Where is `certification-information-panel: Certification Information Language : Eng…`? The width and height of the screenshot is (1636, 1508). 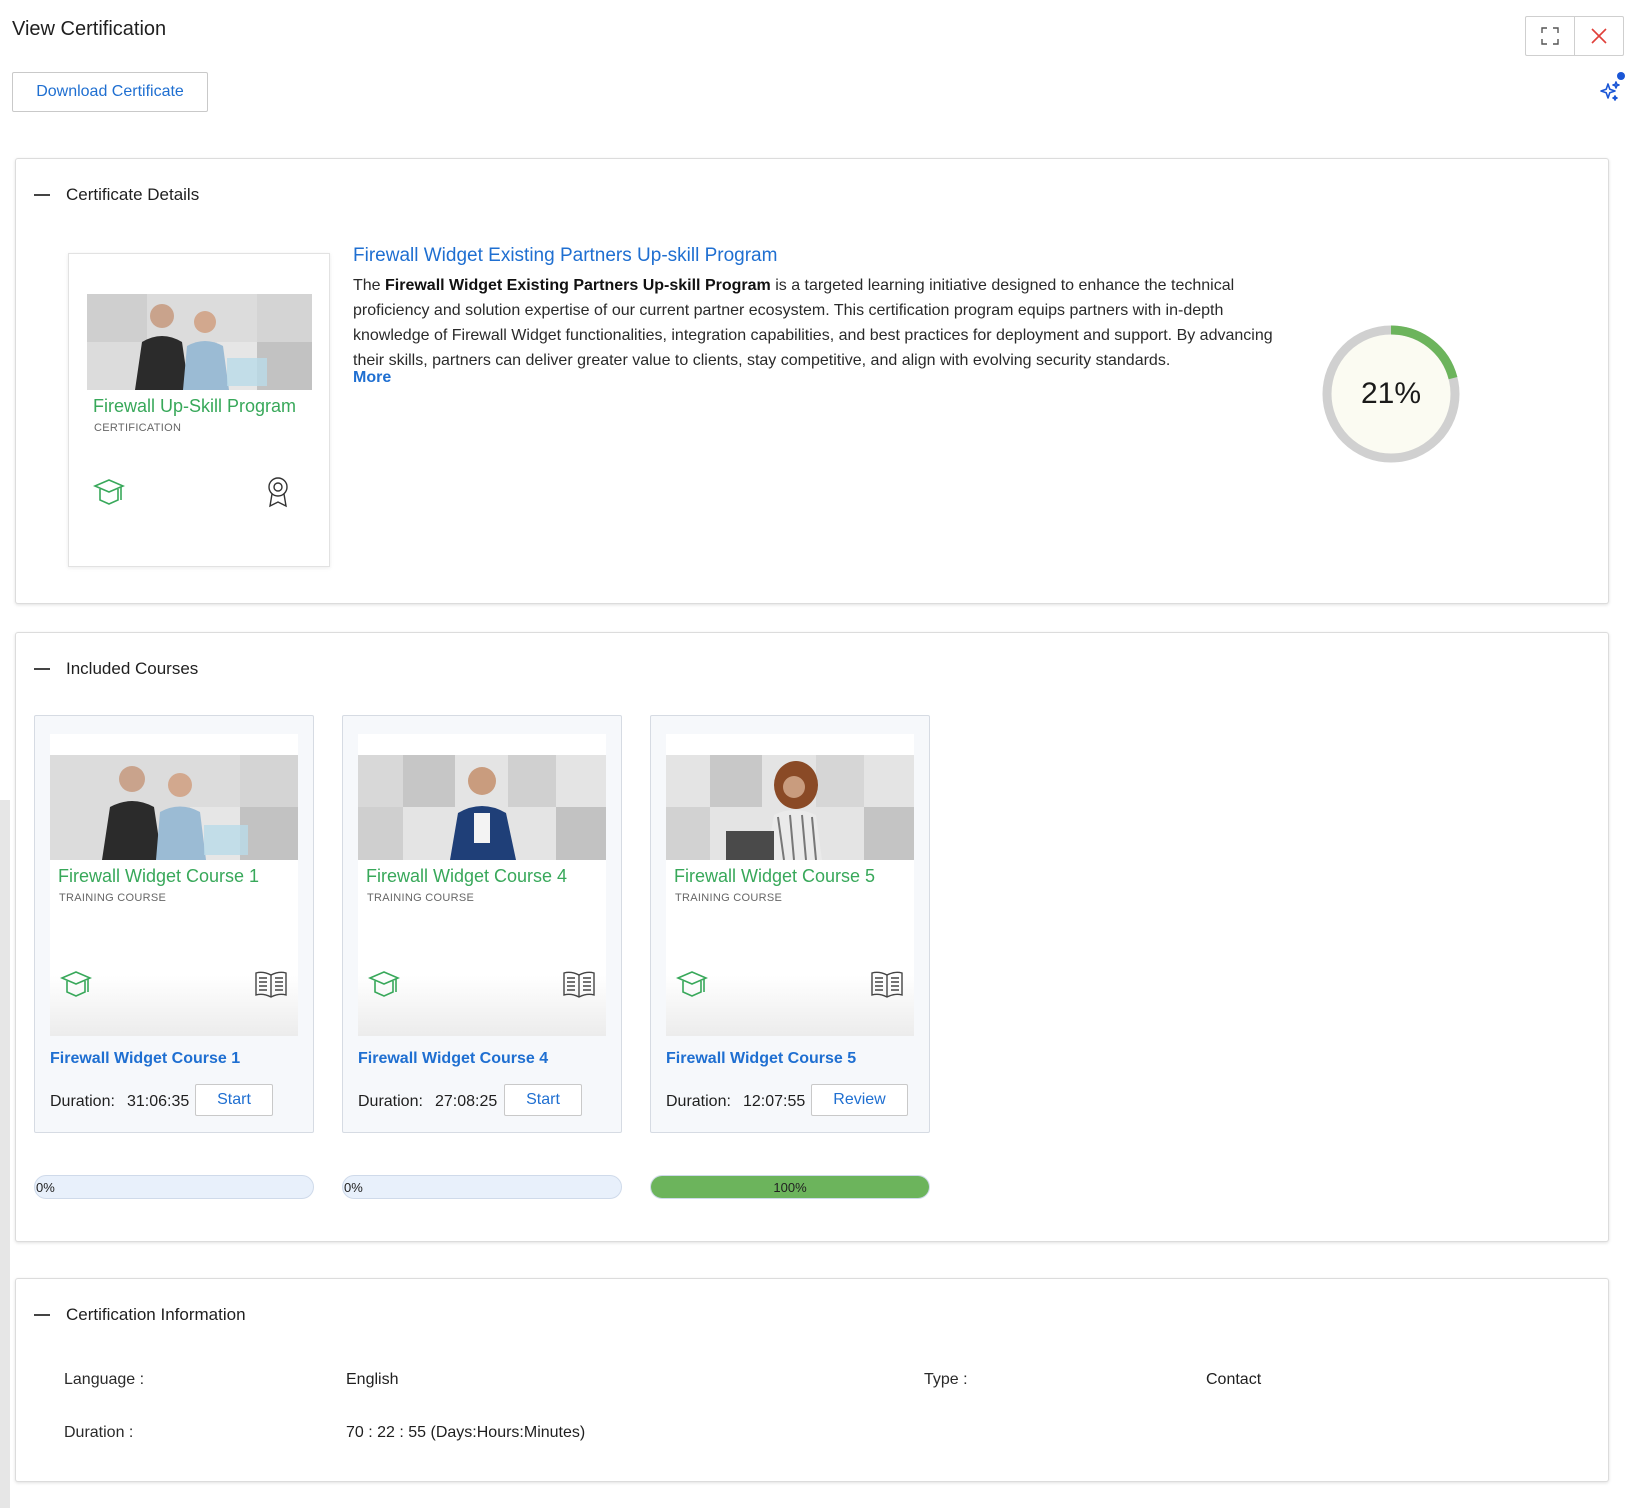
certification-information-panel: Certification Information Language : Eng… is located at coordinates (812, 1380).